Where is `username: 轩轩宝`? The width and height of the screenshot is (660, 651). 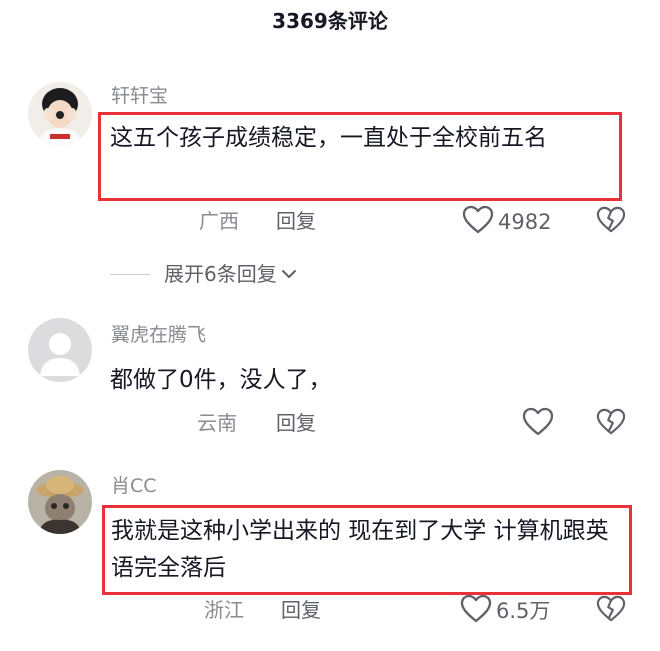 username: 轩轩宝 is located at coordinates (139, 96).